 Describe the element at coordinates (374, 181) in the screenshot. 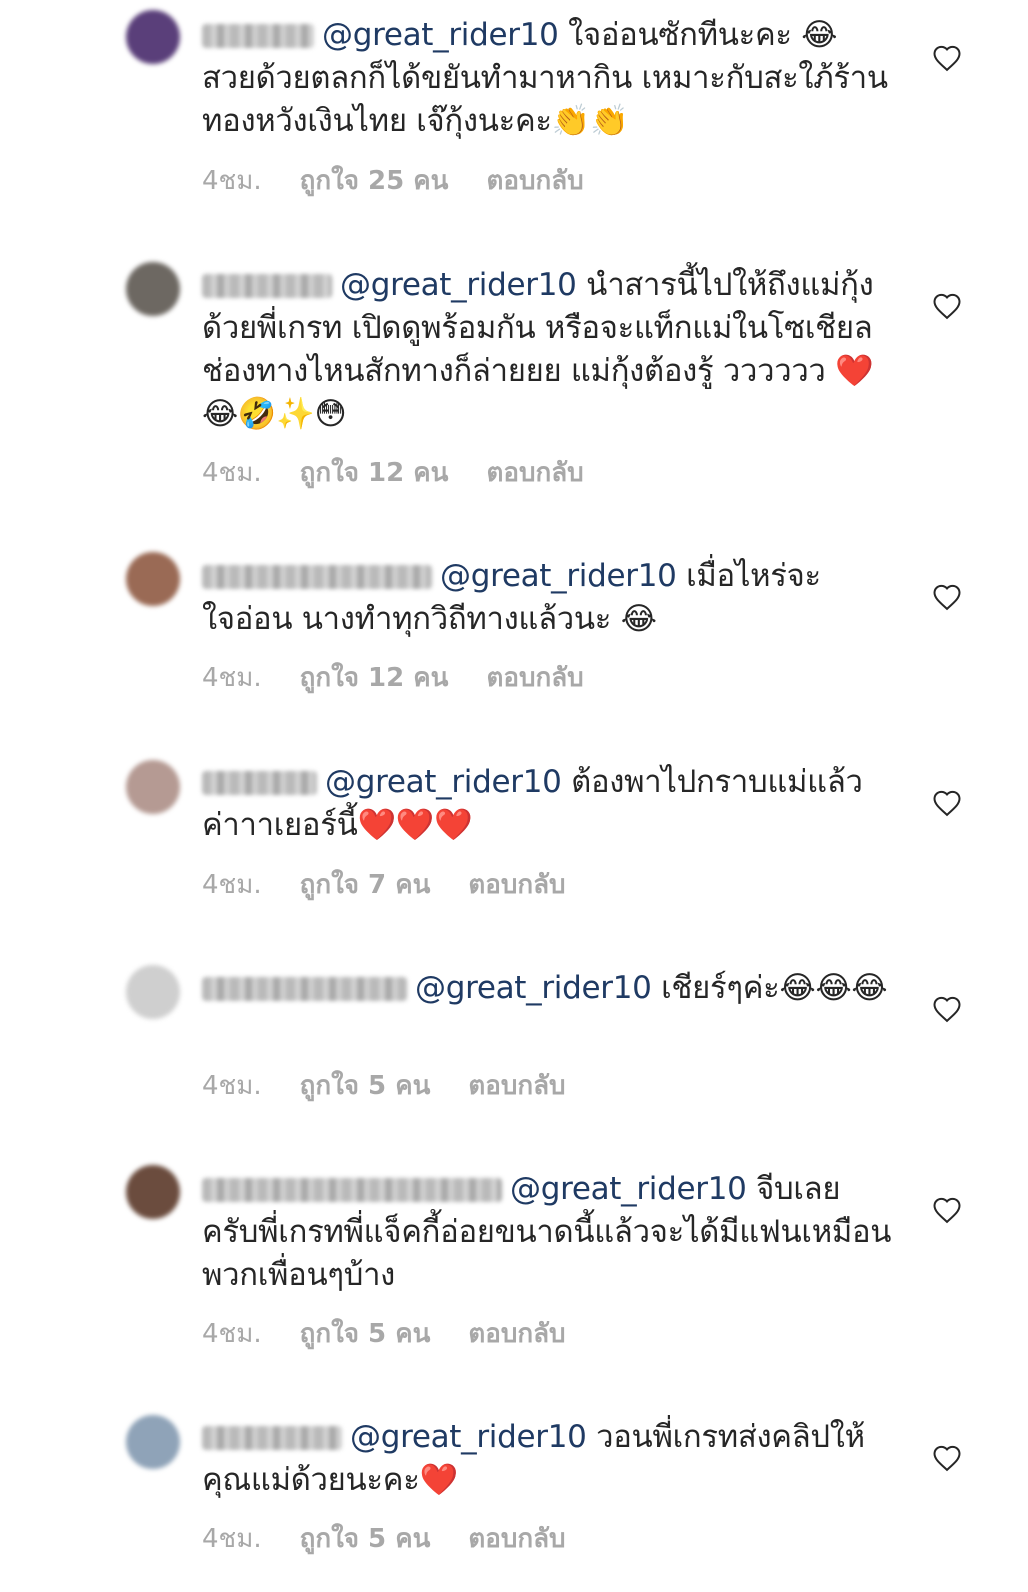

I see `likes-count: ถูกใจ 25 คน` at that location.